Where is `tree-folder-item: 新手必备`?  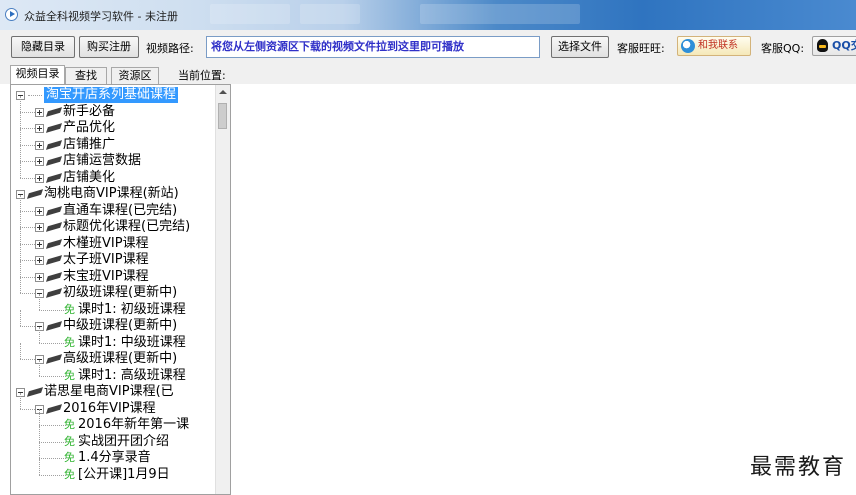 tree-folder-item: 新手必备 is located at coordinates (114, 112).